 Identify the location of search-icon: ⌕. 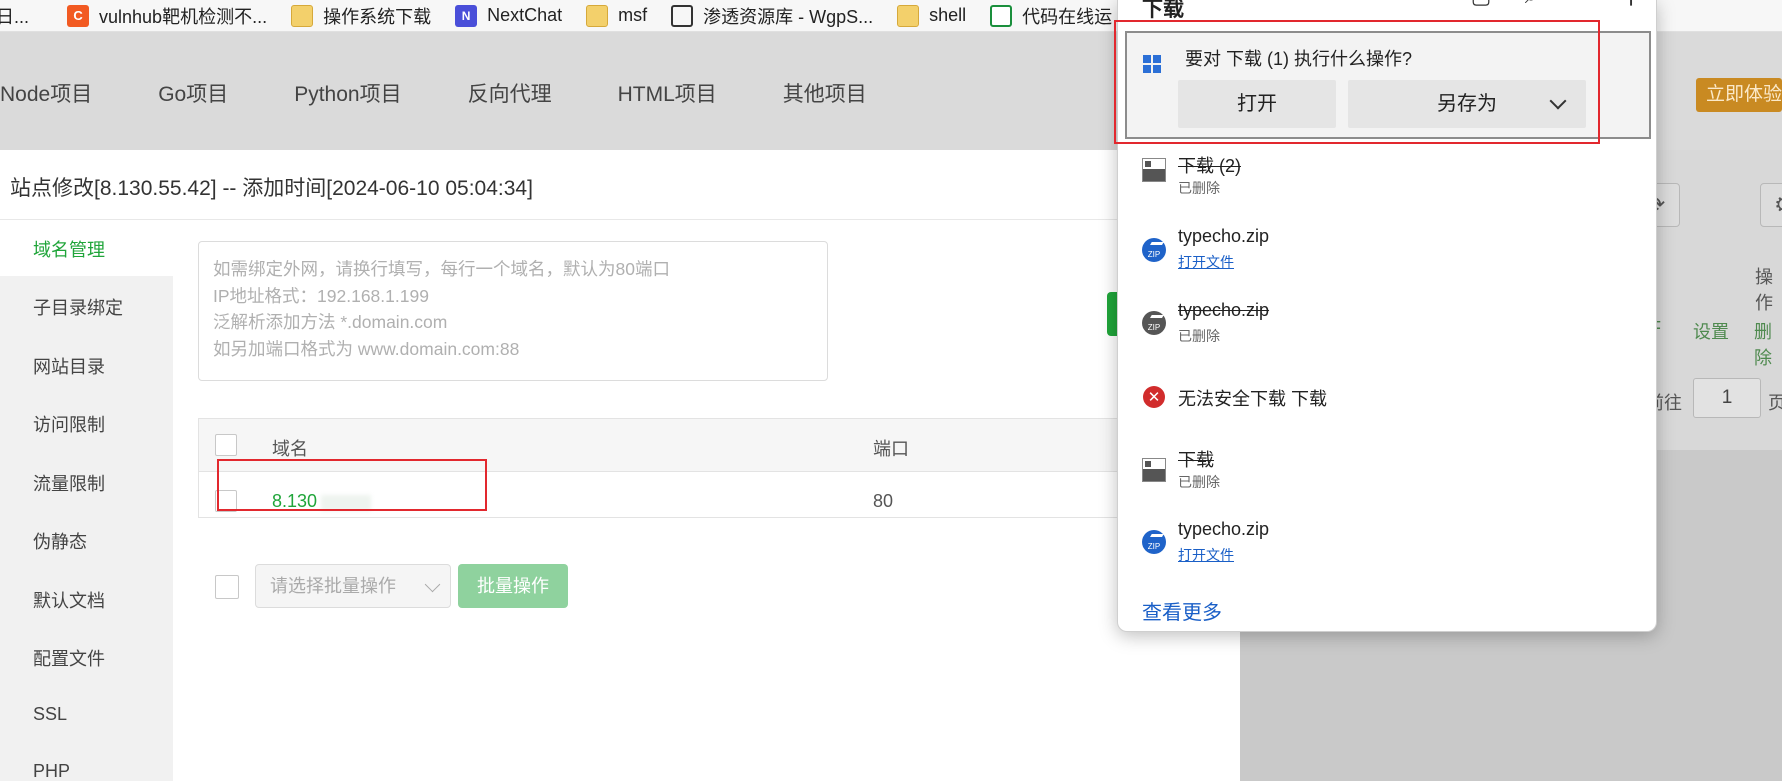
(1531, 6).